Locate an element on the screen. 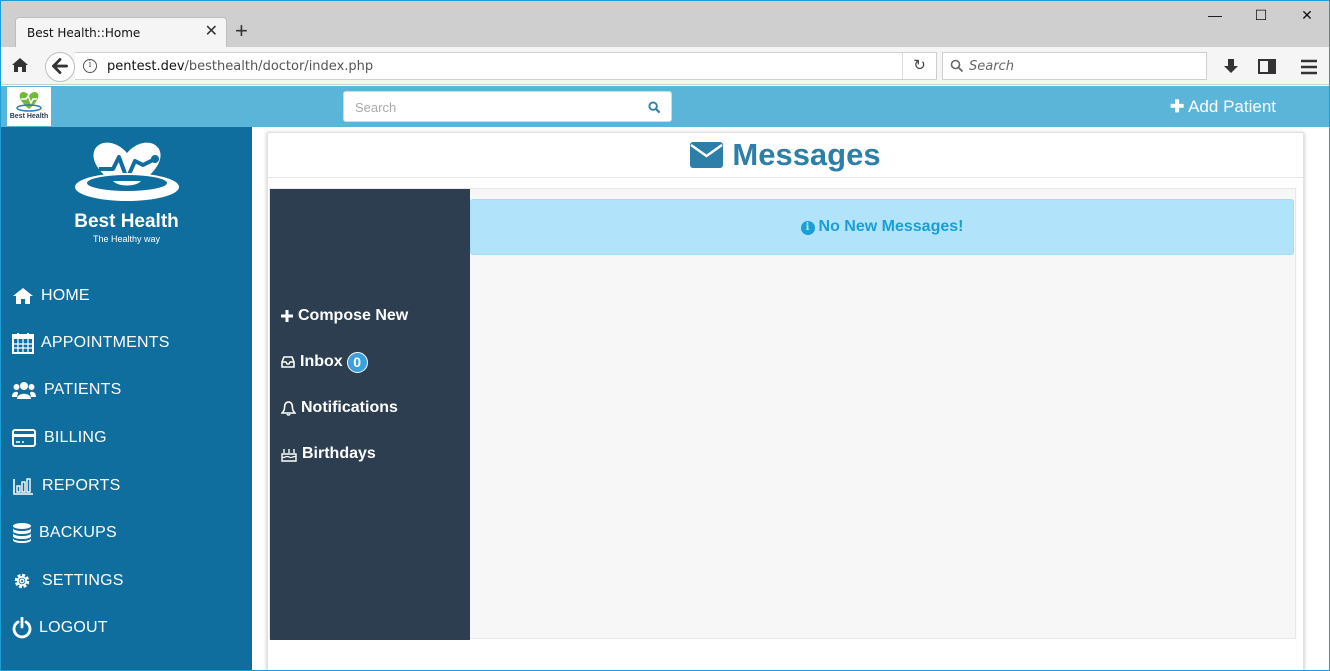  back-button is located at coordinates (60, 67).